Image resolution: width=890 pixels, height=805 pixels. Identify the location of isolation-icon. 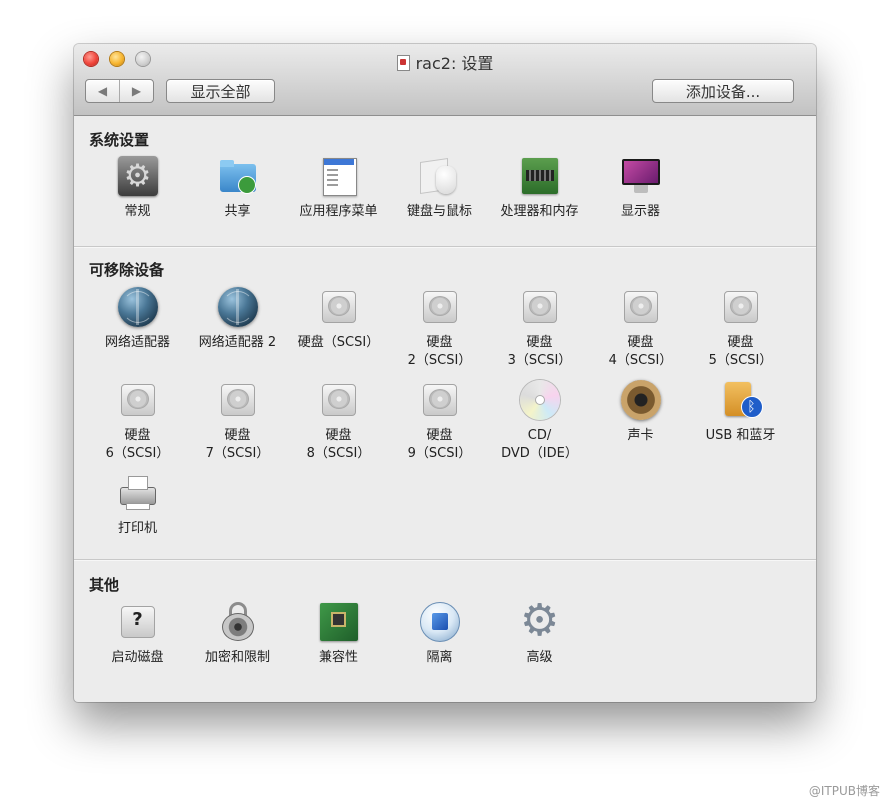
(439, 622).